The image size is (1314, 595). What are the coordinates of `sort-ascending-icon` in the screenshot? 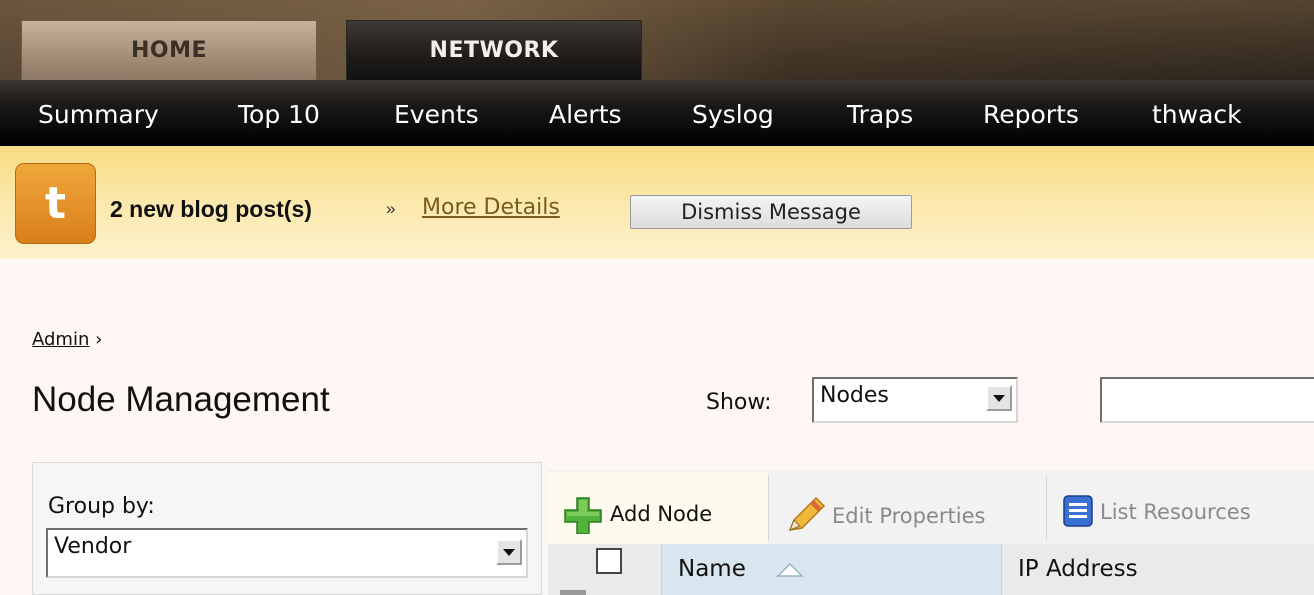 It's located at (790, 569).